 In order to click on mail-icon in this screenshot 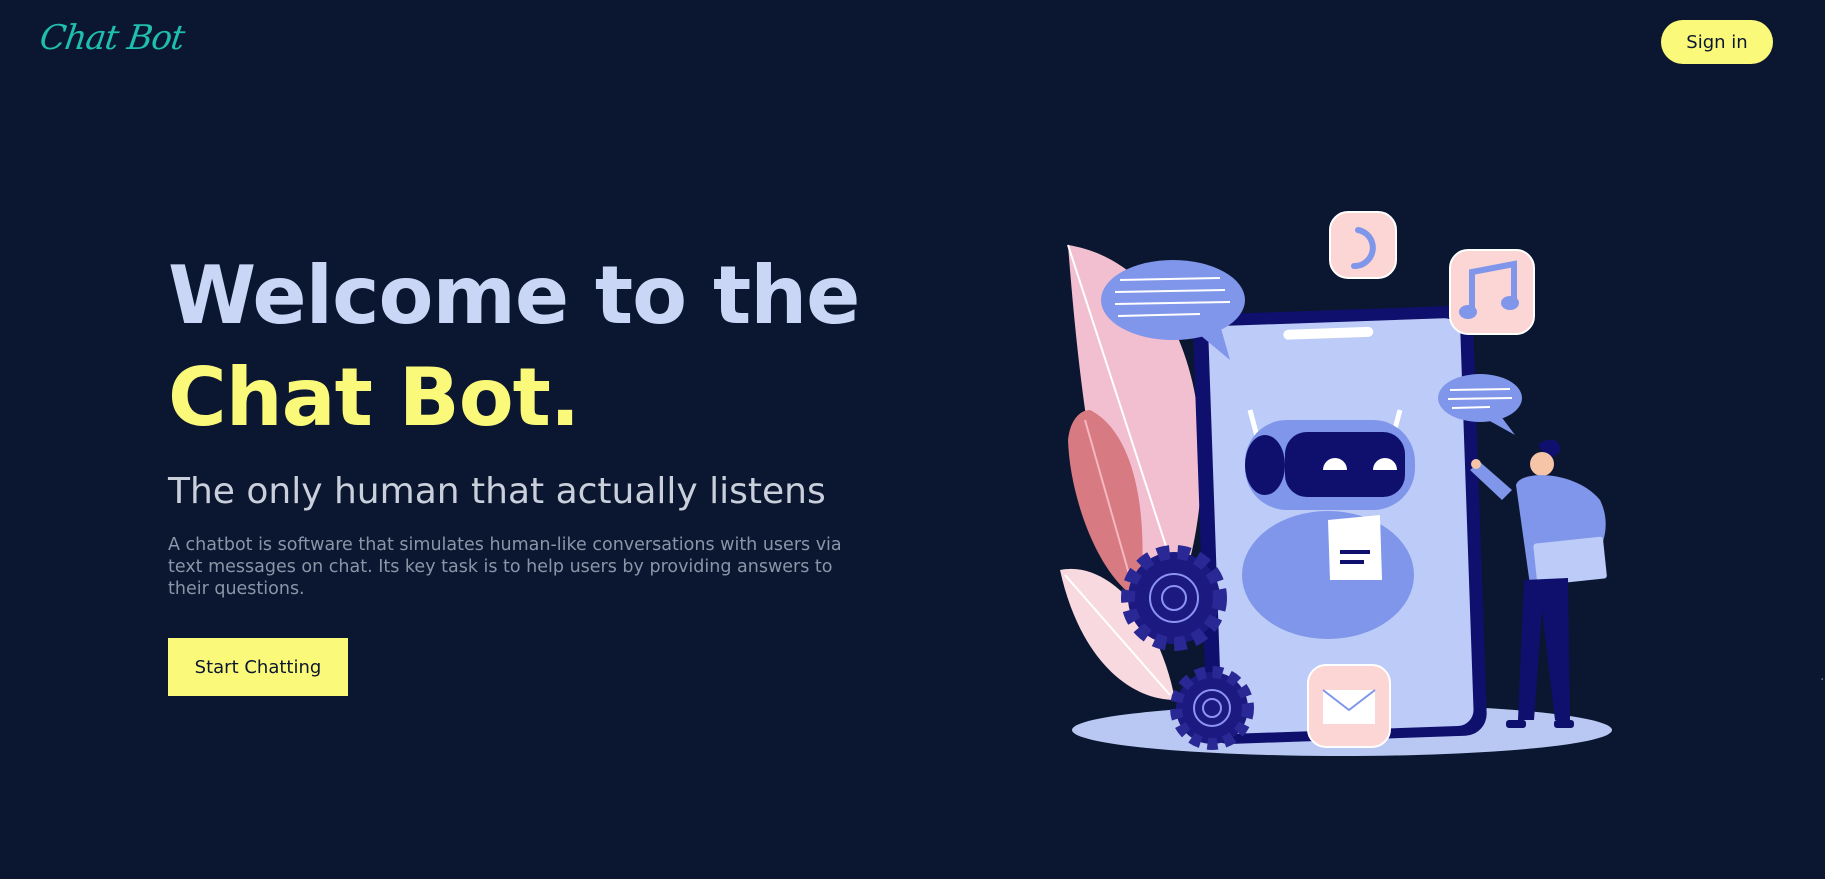, I will do `click(1349, 706)`.